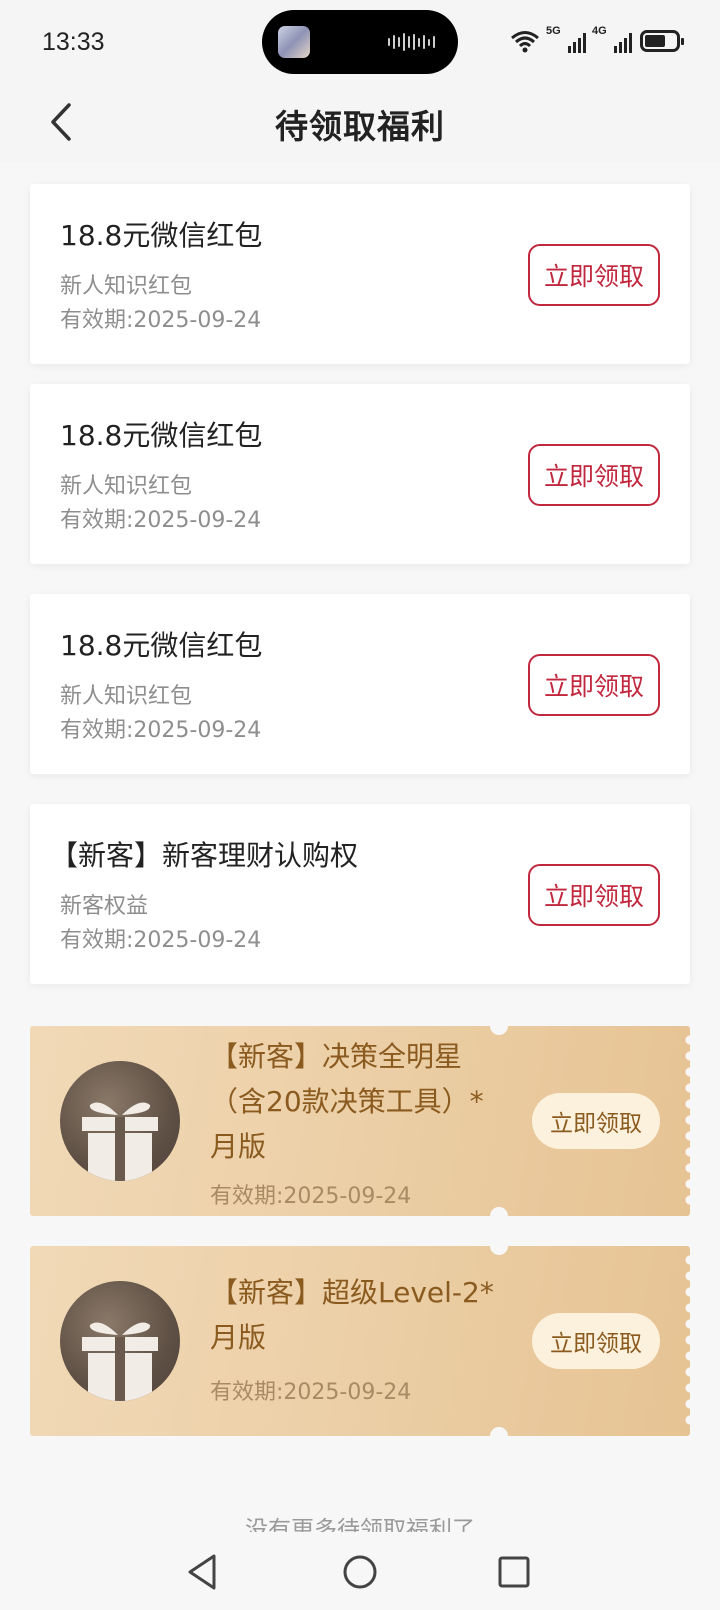 This screenshot has height=1610, width=720. What do you see at coordinates (360, 894) in the screenshot?
I see `benefit-card: 【新客】新客理财认购权 新客权益 有效期:2025-09-24 立即领取` at bounding box center [360, 894].